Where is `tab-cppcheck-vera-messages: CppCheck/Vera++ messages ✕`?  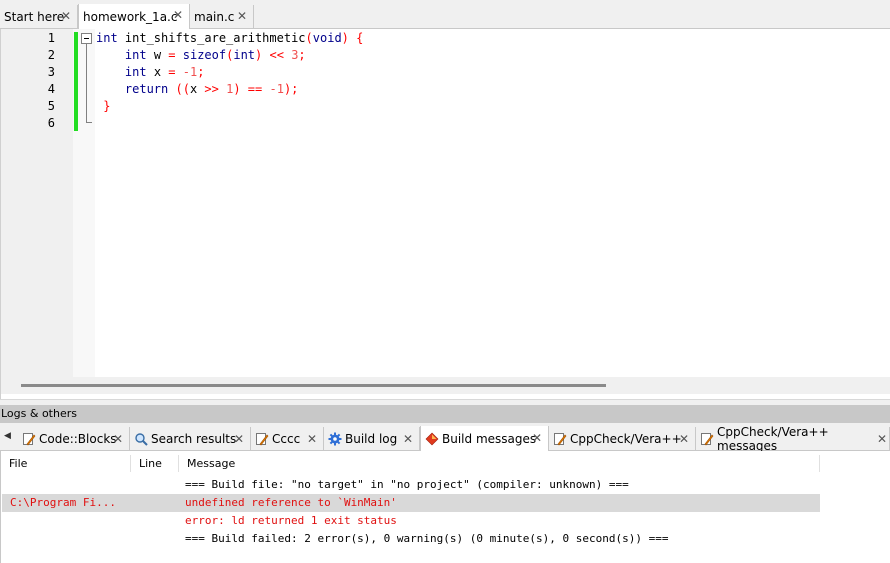 tab-cppcheck-vera-messages: CppCheck/Vera++ messages ✕ is located at coordinates (793, 439).